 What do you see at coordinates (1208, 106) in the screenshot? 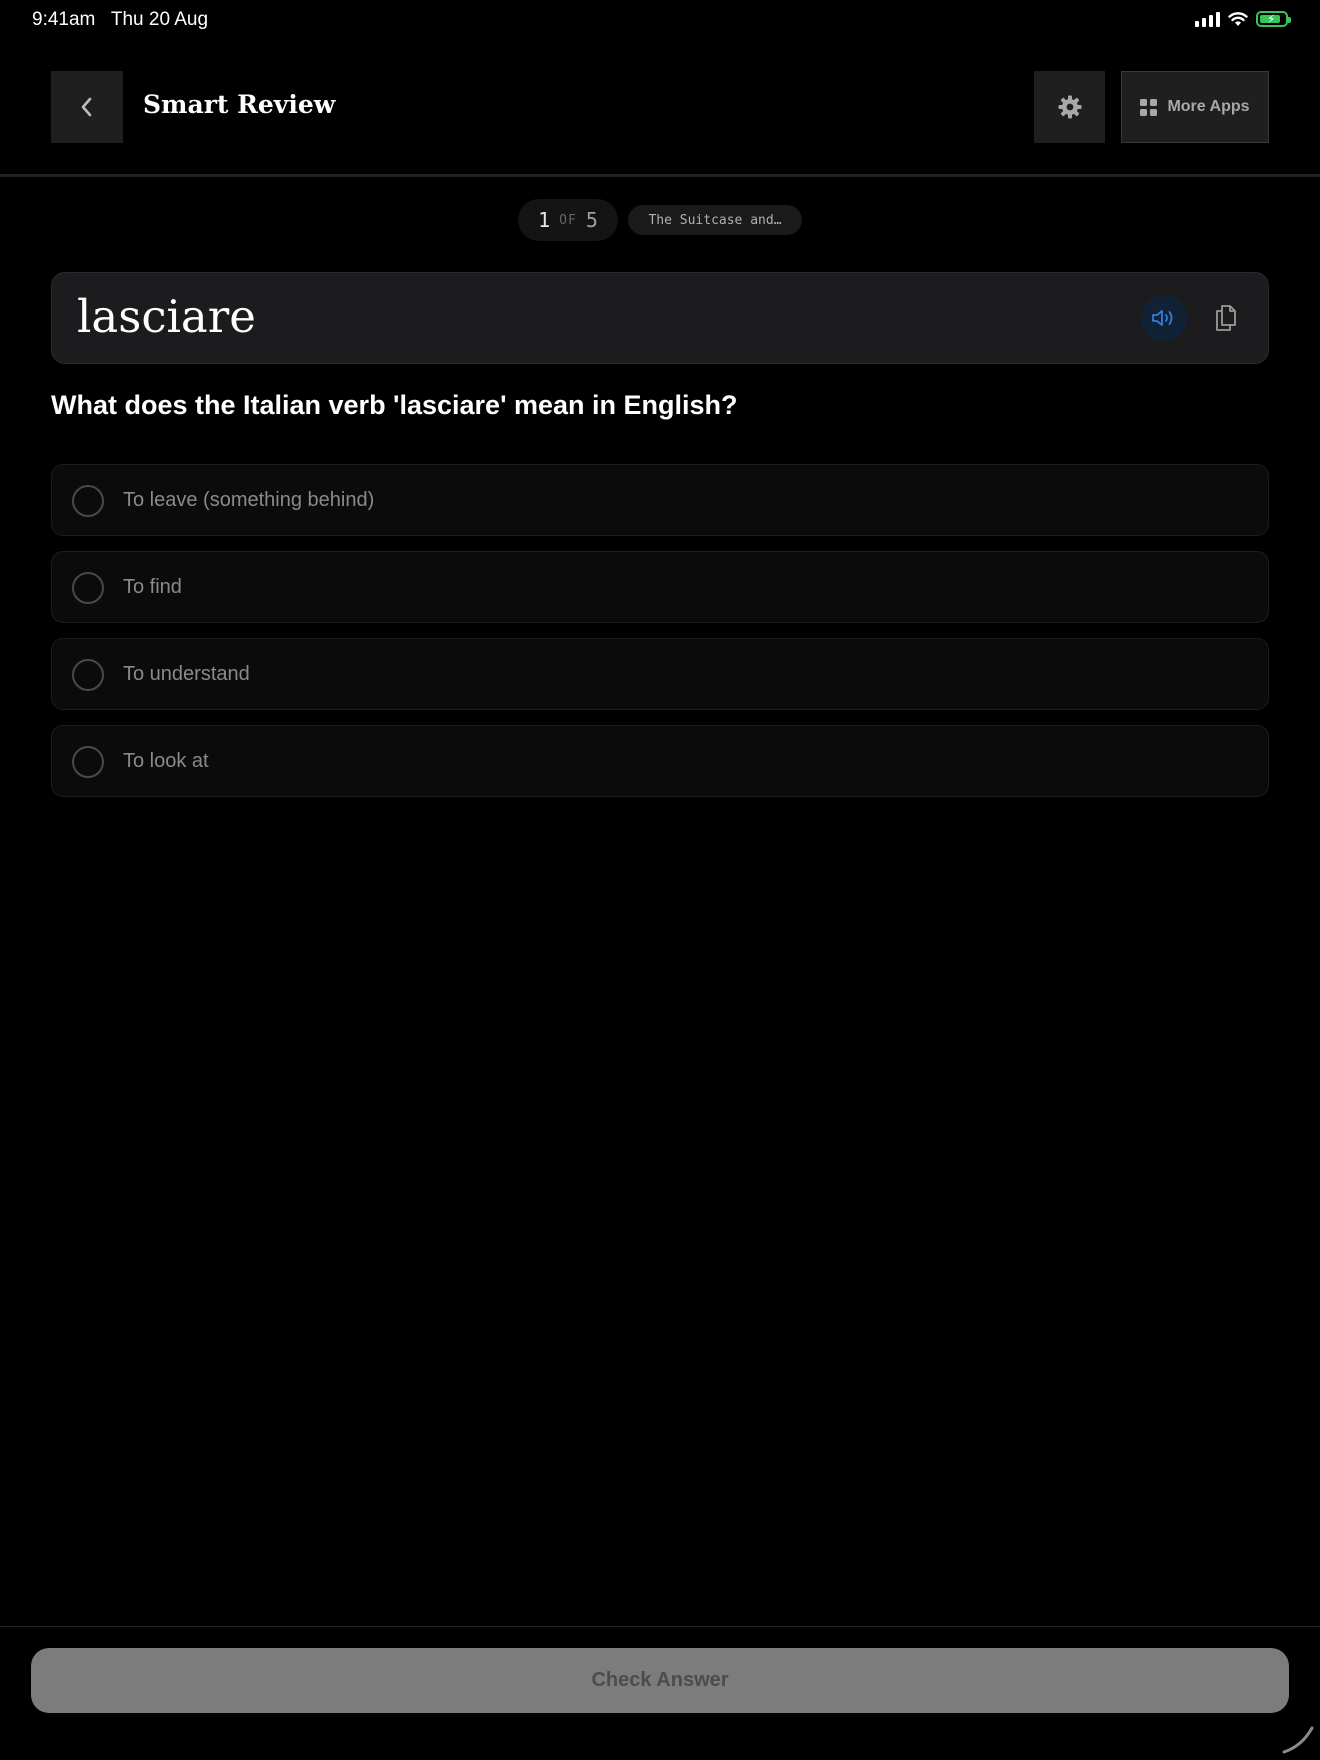
I see `more-apps-label: More Apps` at bounding box center [1208, 106].